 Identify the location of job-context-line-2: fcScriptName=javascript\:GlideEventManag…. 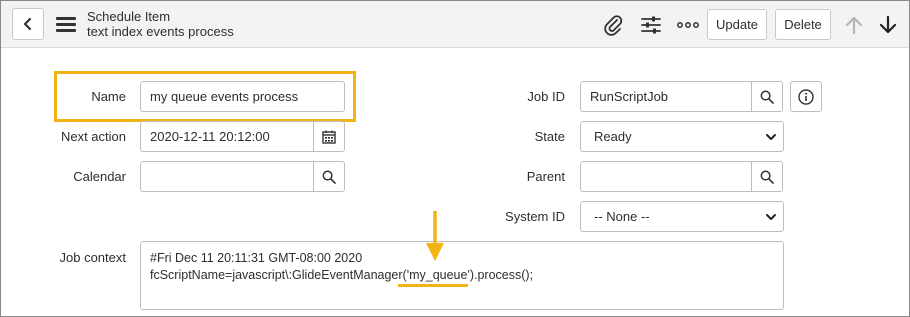
(342, 275).